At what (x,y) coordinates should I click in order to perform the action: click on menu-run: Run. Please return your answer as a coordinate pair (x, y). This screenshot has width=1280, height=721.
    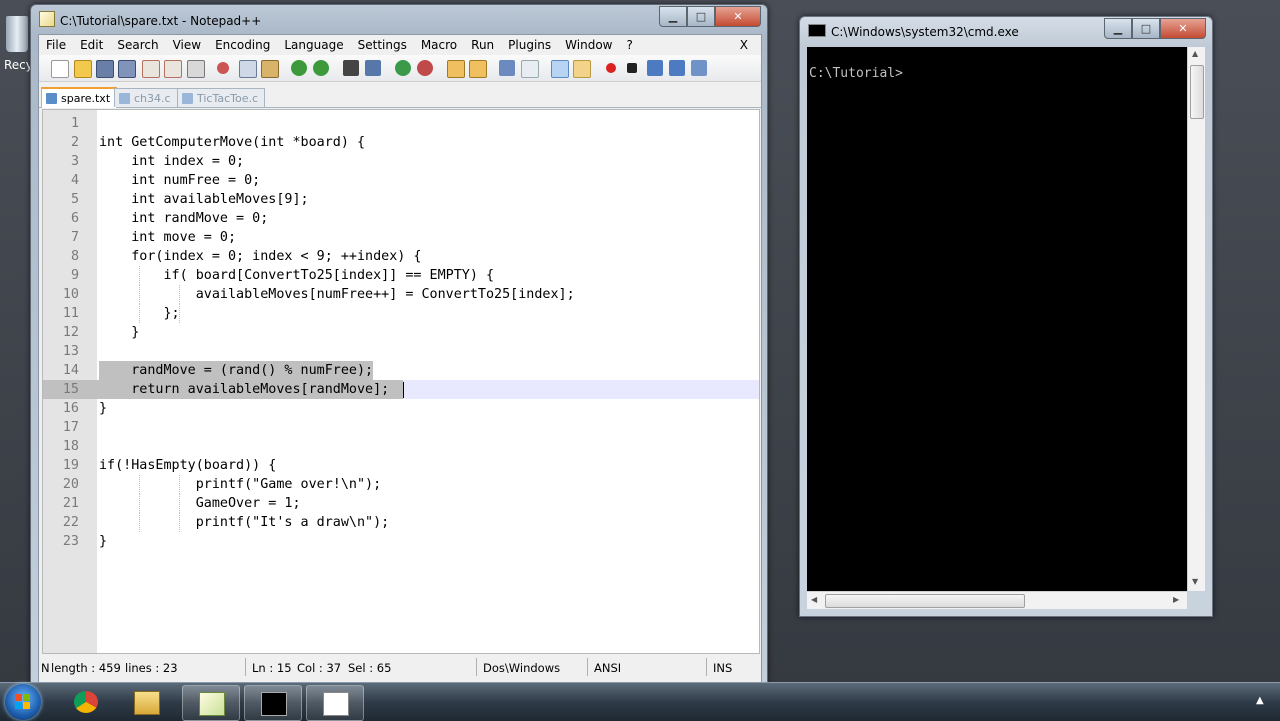
    Looking at the image, I should click on (482, 45).